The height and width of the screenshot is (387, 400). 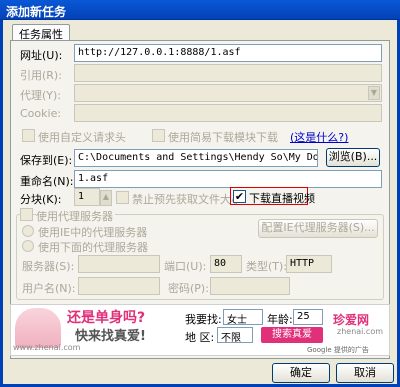 What do you see at coordinates (28, 135) in the screenshot?
I see `custom-header-checkbox` at bounding box center [28, 135].